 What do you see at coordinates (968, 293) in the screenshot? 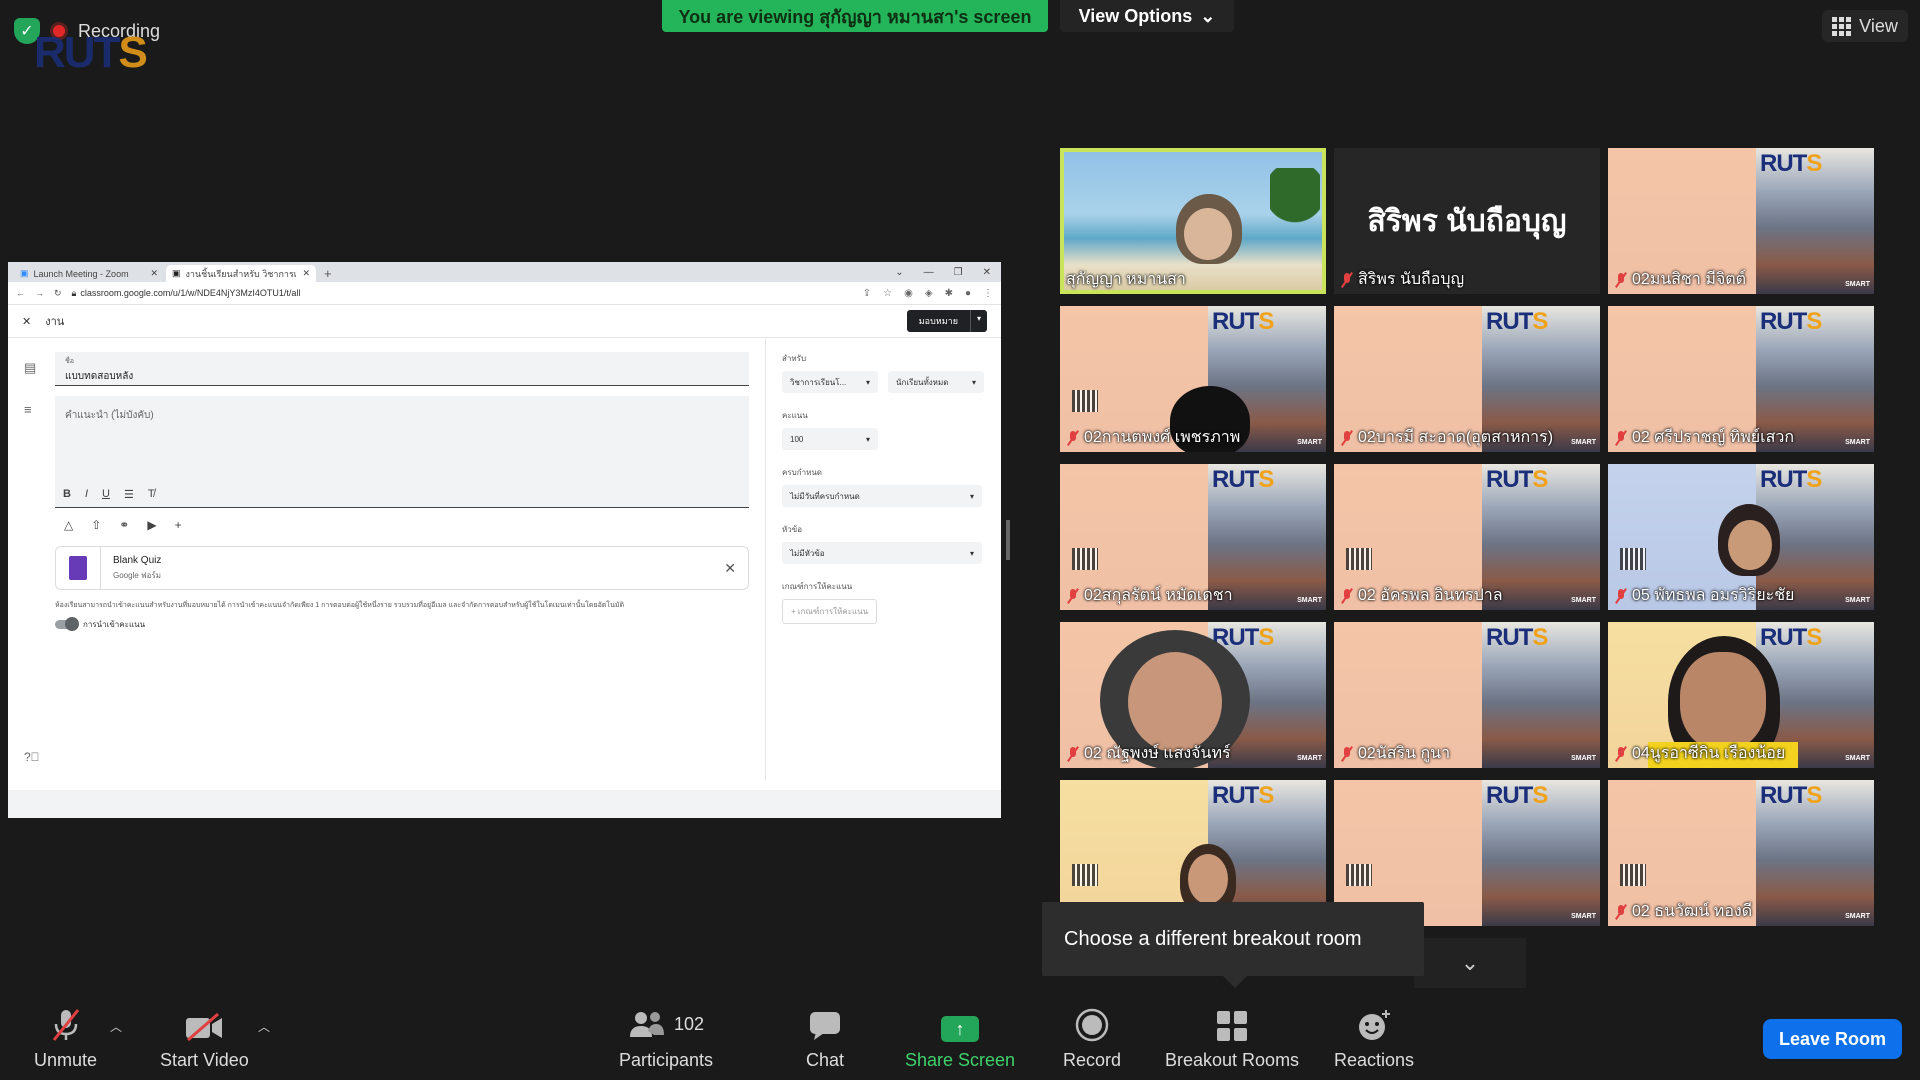
I see `profile-avatar-icon: ●` at bounding box center [968, 293].